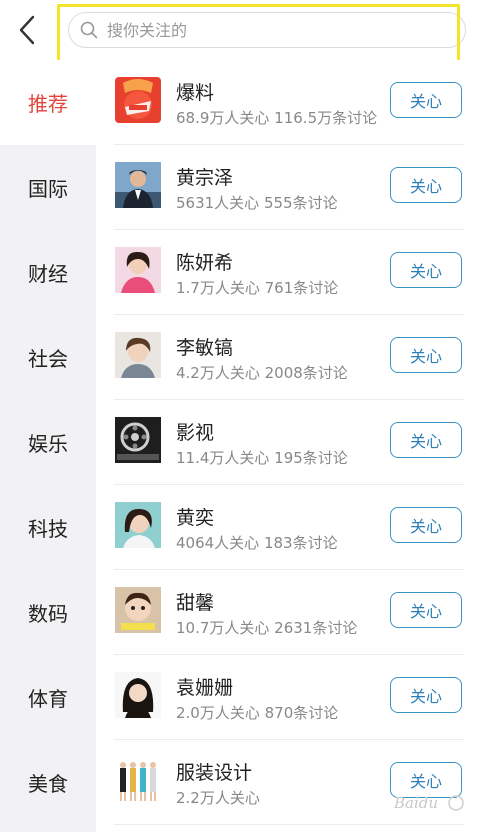 This screenshot has height=832, width=480. What do you see at coordinates (48, 357) in the screenshot?
I see `sidebar-item-society: 社会` at bounding box center [48, 357].